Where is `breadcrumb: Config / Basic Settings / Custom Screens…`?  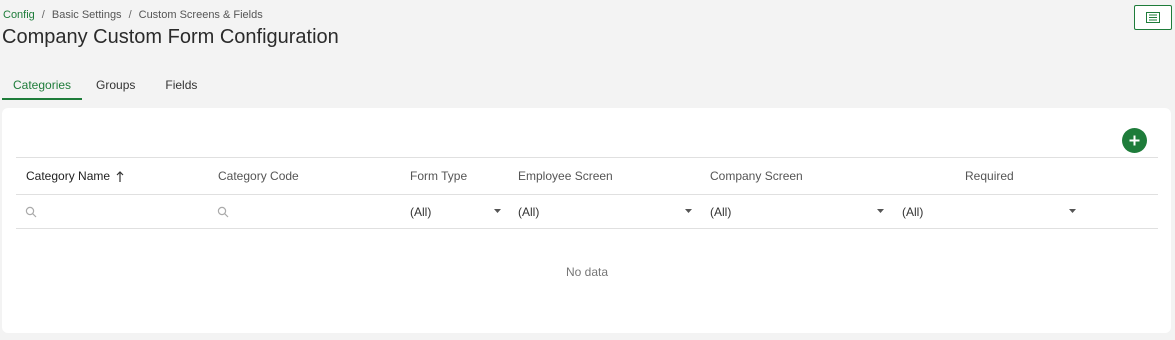 breadcrumb: Config / Basic Settings / Custom Screens… is located at coordinates (133, 15).